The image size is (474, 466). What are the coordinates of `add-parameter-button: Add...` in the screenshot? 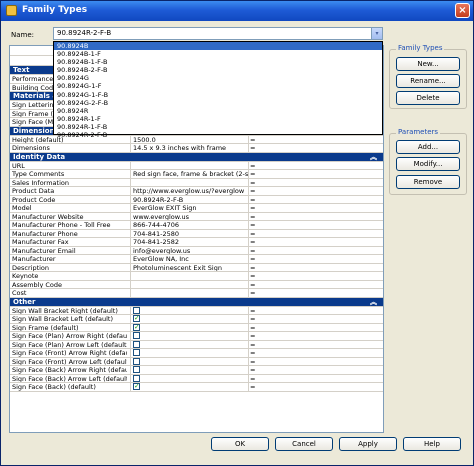 It's located at (428, 147).